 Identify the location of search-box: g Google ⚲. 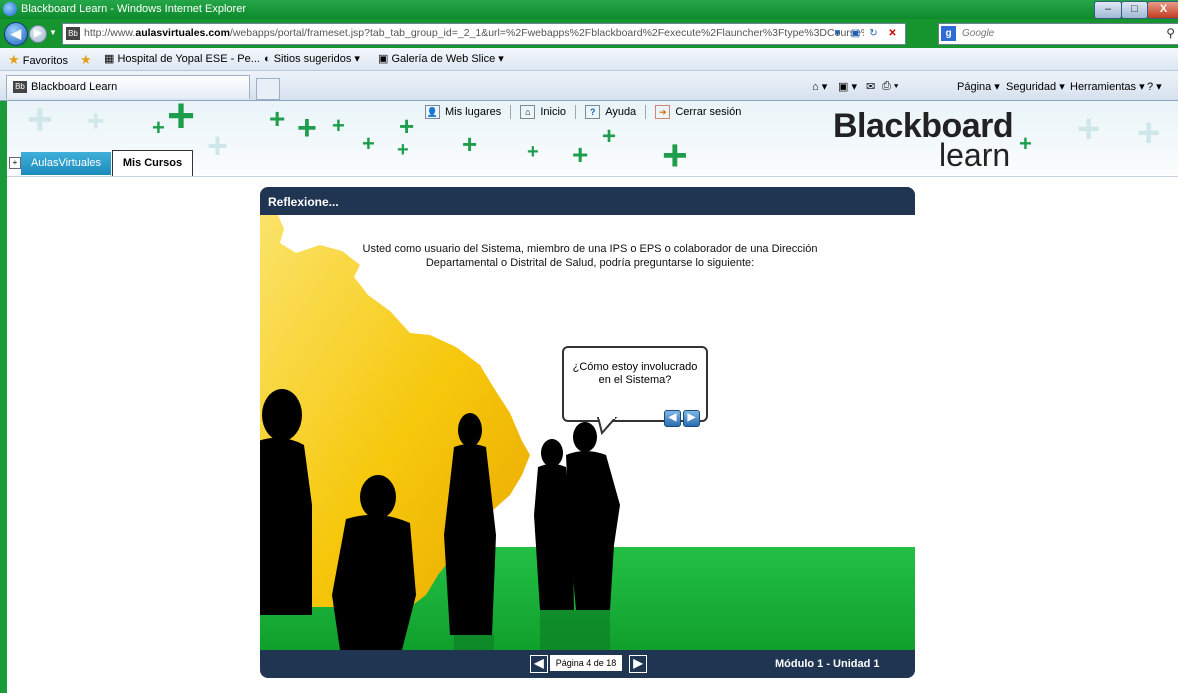
(1058, 34).